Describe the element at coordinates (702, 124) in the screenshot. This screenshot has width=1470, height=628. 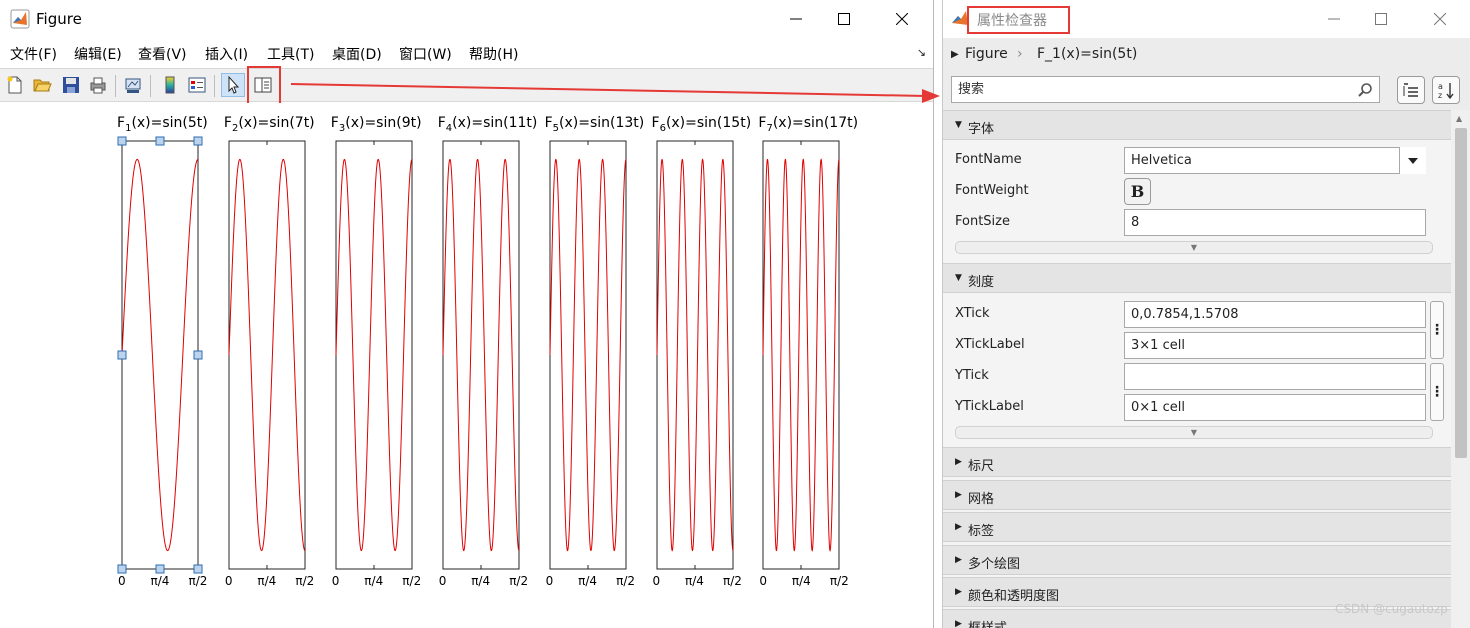
I see `plot-title: F6(x)=sin(15t)` at that location.